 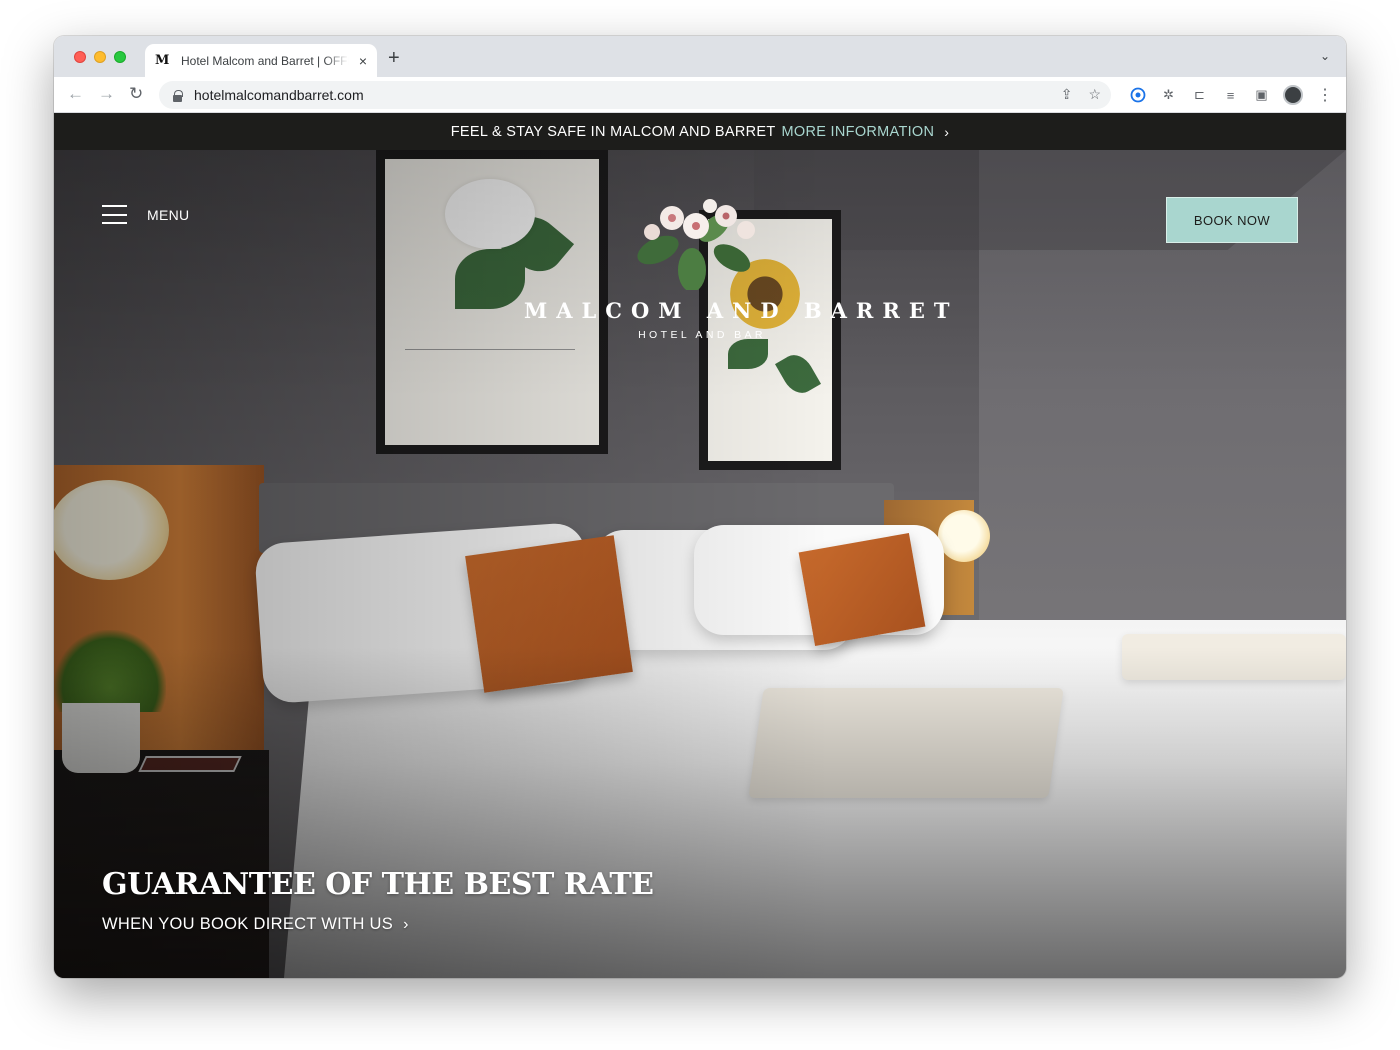 I want to click on banner-text: FEEL & STAY SAFE IN MALCOM AND BARRET, so click(x=613, y=131).